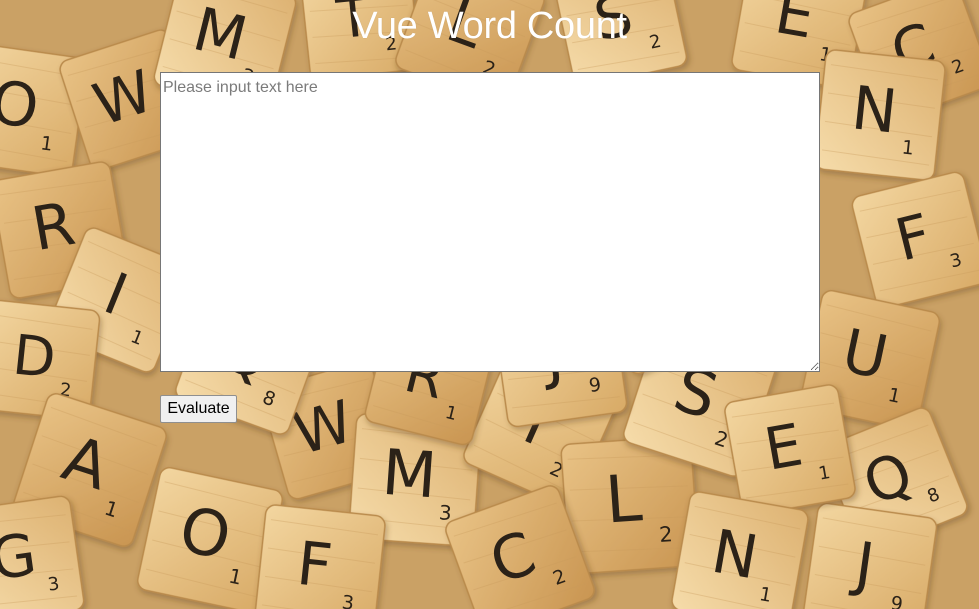 The image size is (979, 609). Describe the element at coordinates (348, 600) in the screenshot. I see `tile-score: 3` at that location.